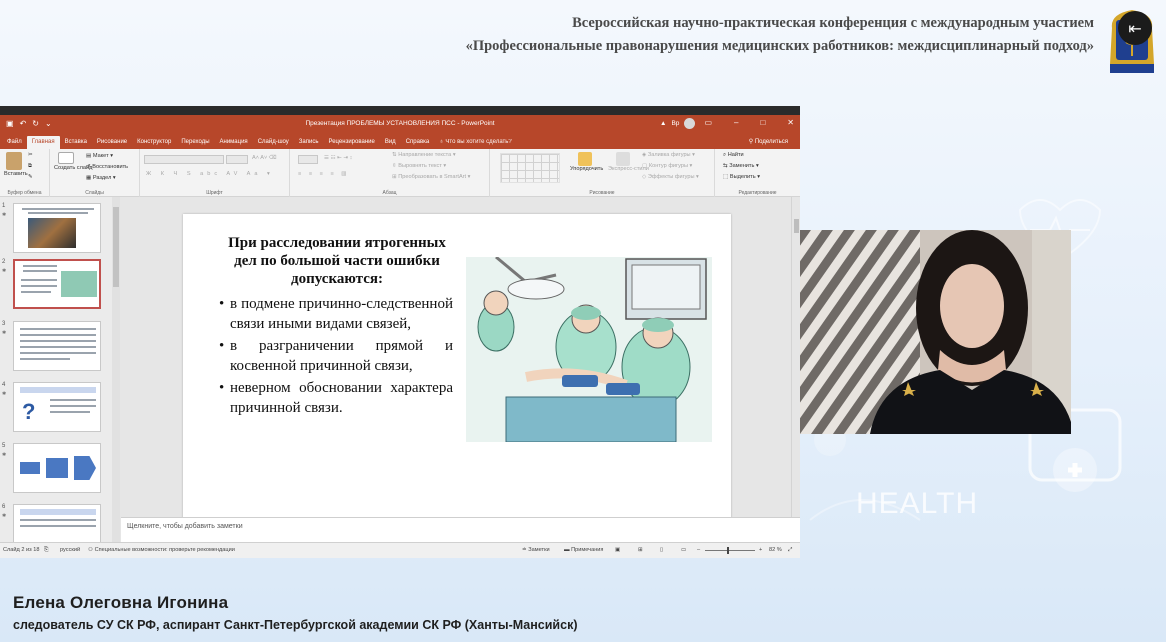 The height and width of the screenshot is (642, 1166). What do you see at coordinates (210, 174) in the screenshot?
I see `font-style-buttons: Ж К Ч S abc AV Aa ▾` at bounding box center [210, 174].